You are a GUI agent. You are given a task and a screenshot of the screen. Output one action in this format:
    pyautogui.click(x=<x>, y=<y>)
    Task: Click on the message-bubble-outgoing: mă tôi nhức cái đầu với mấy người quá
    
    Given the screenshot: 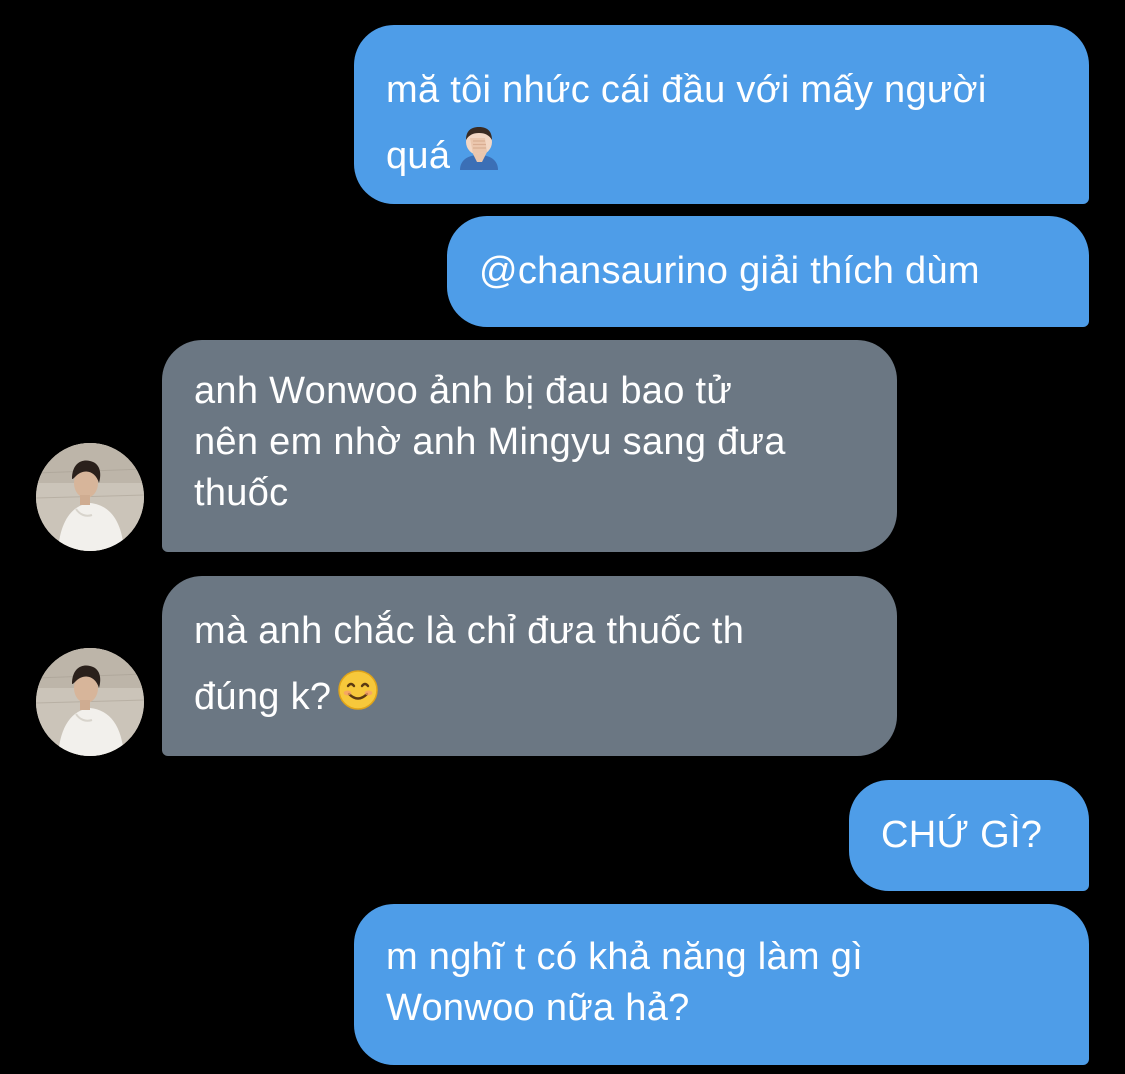 What is the action you would take?
    pyautogui.click(x=721, y=114)
    